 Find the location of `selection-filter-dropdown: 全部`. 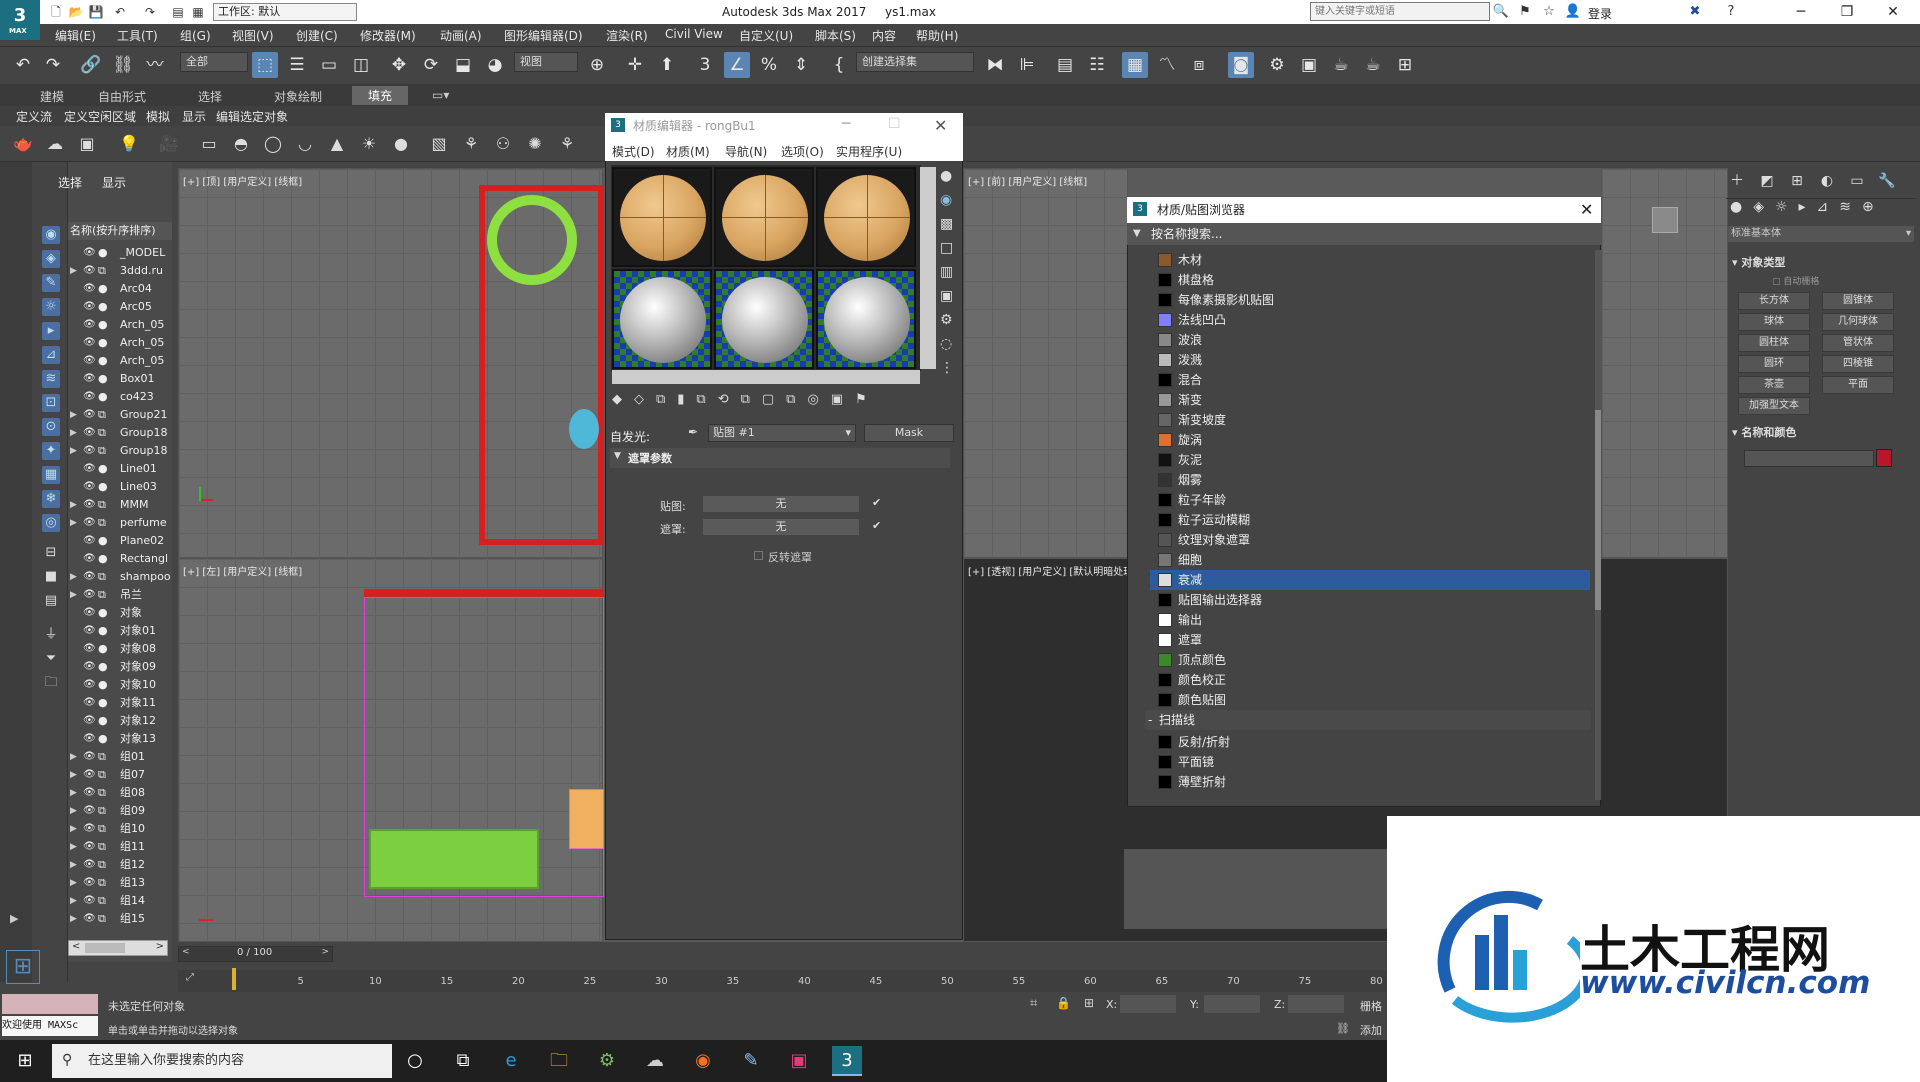

selection-filter-dropdown: 全部 is located at coordinates (214, 62).